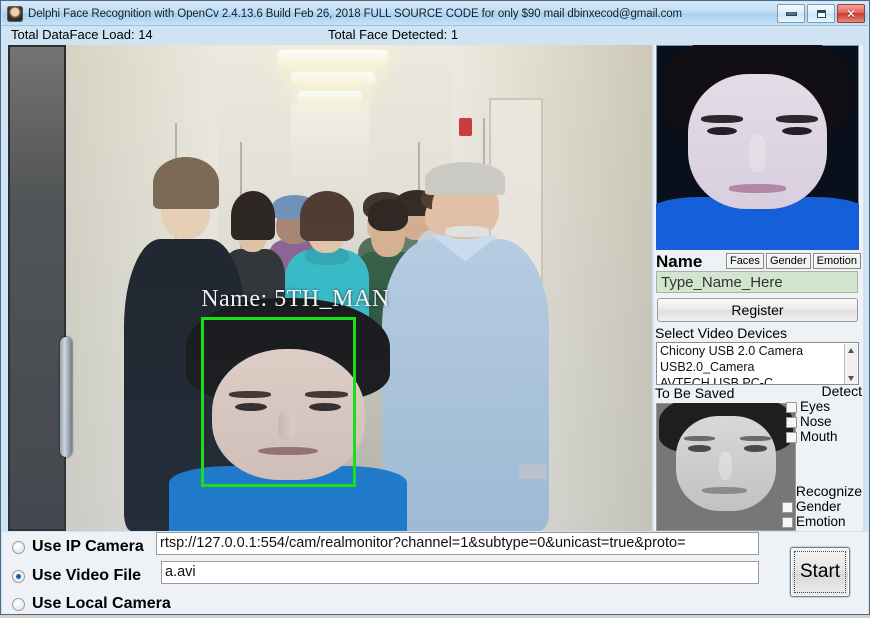  Describe the element at coordinates (757, 188) in the screenshot. I see `preview-mouth` at that location.